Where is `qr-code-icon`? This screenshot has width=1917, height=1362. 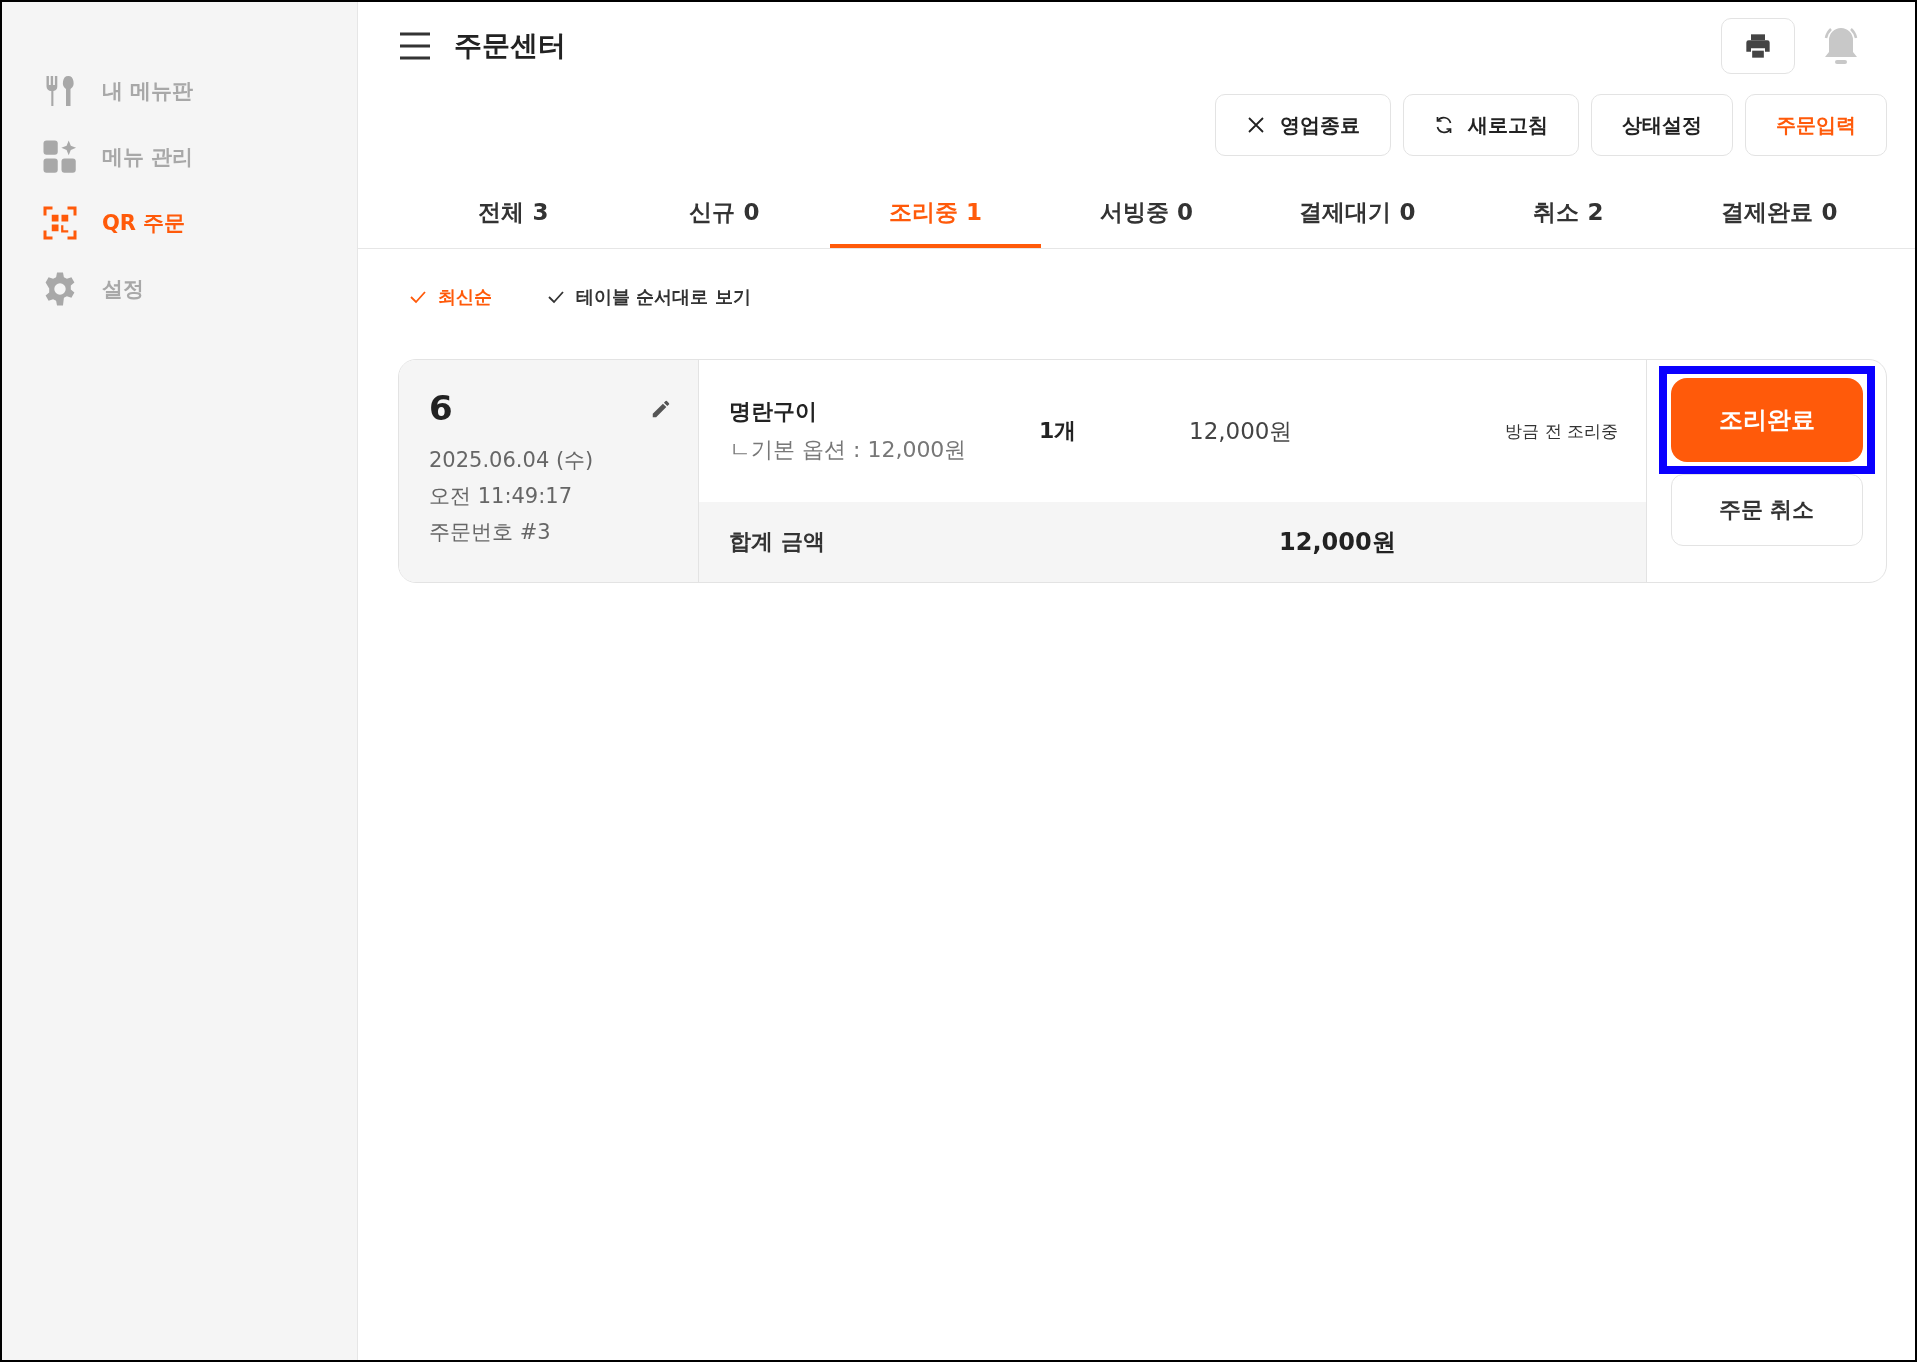 qr-code-icon is located at coordinates (60, 223).